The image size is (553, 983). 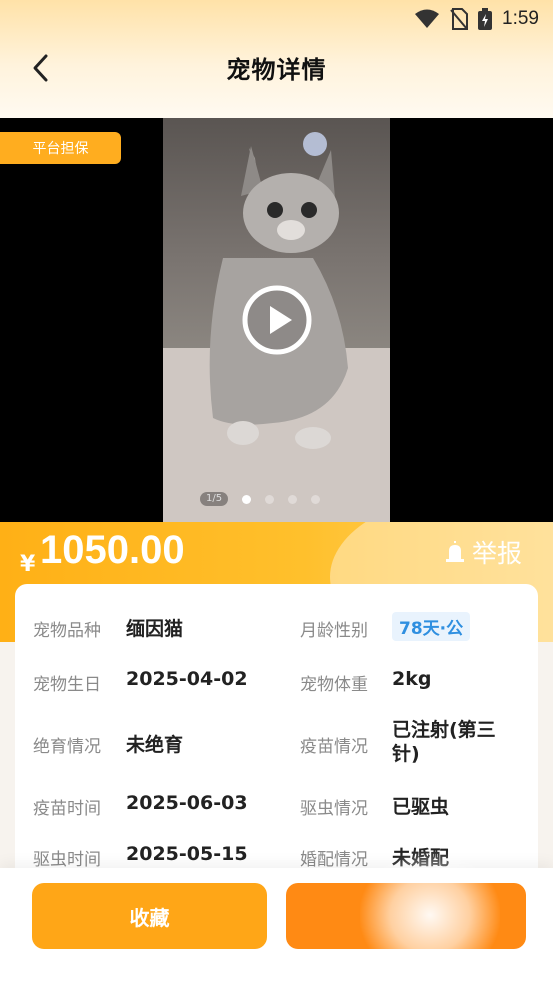 I want to click on price-amount: 1050.00, so click(x=112, y=550).